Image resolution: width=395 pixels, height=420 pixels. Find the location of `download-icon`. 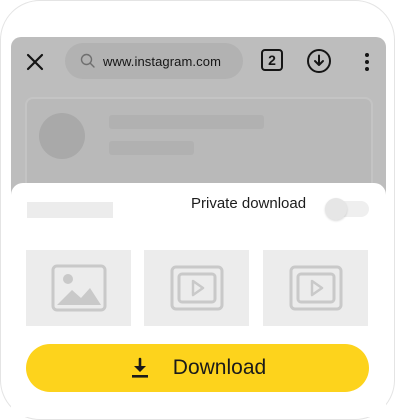

download-icon is located at coordinates (319, 61).